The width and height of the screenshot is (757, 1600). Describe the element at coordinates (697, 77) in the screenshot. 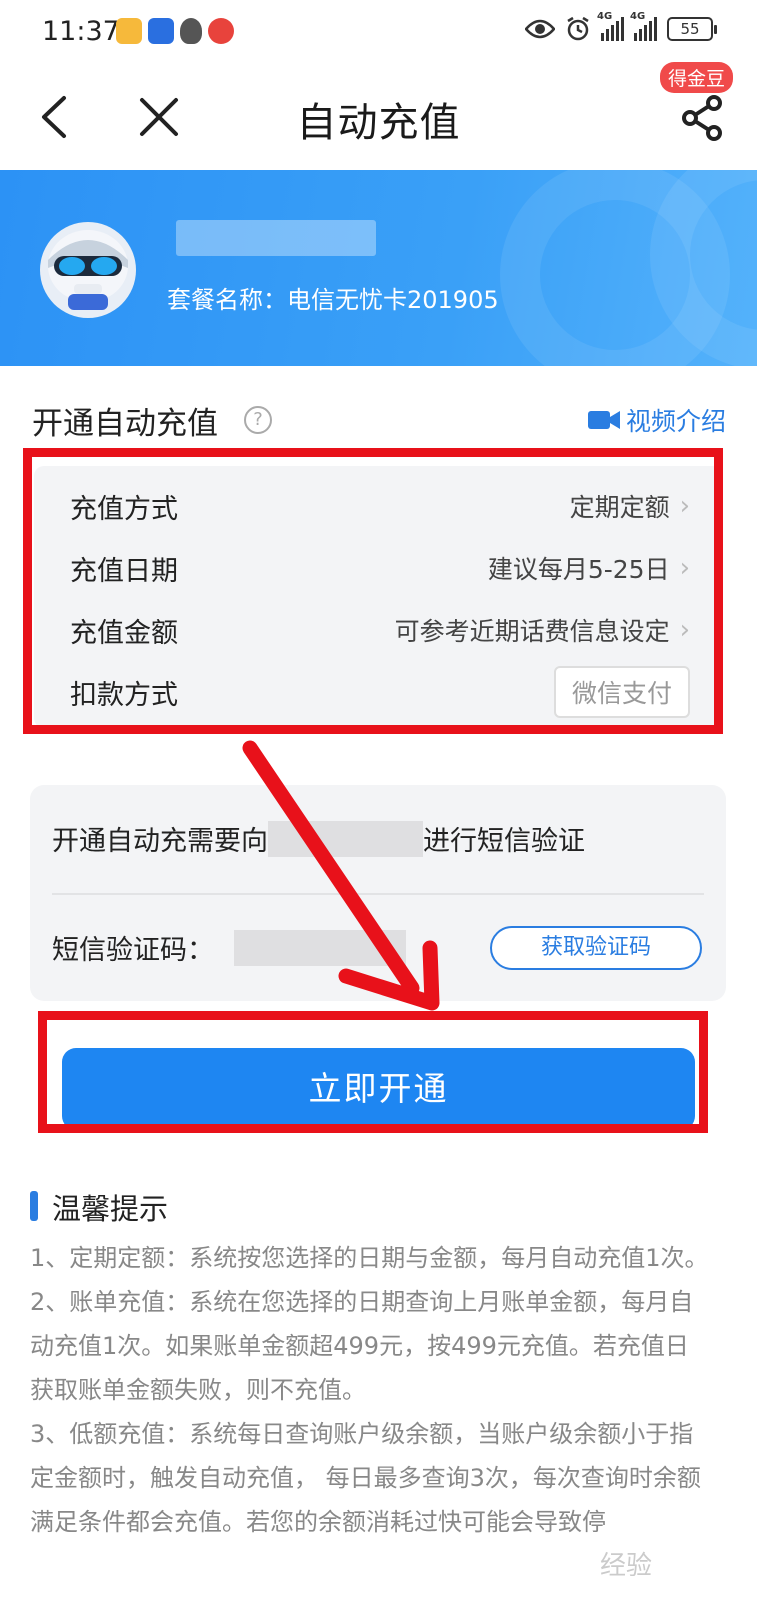

I see `gold-bean-badge: 得金豆` at that location.